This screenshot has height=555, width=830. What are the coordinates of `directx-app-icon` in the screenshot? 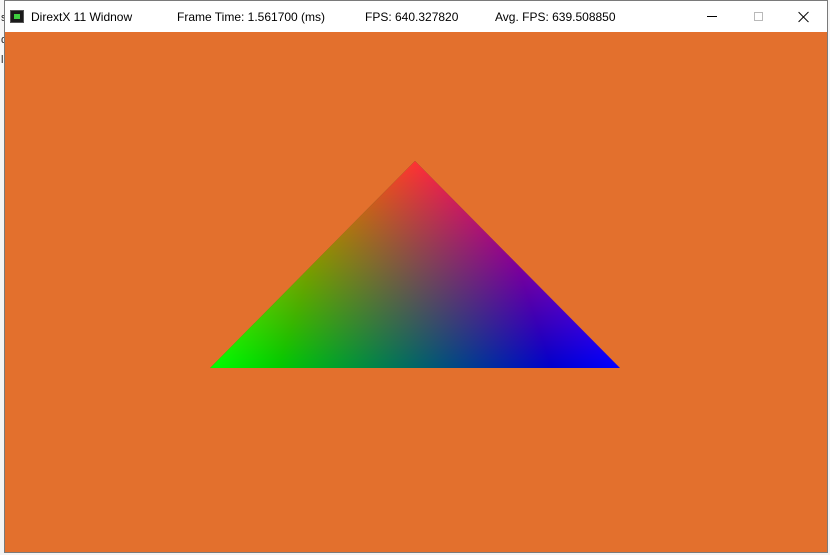 It's located at (17, 16).